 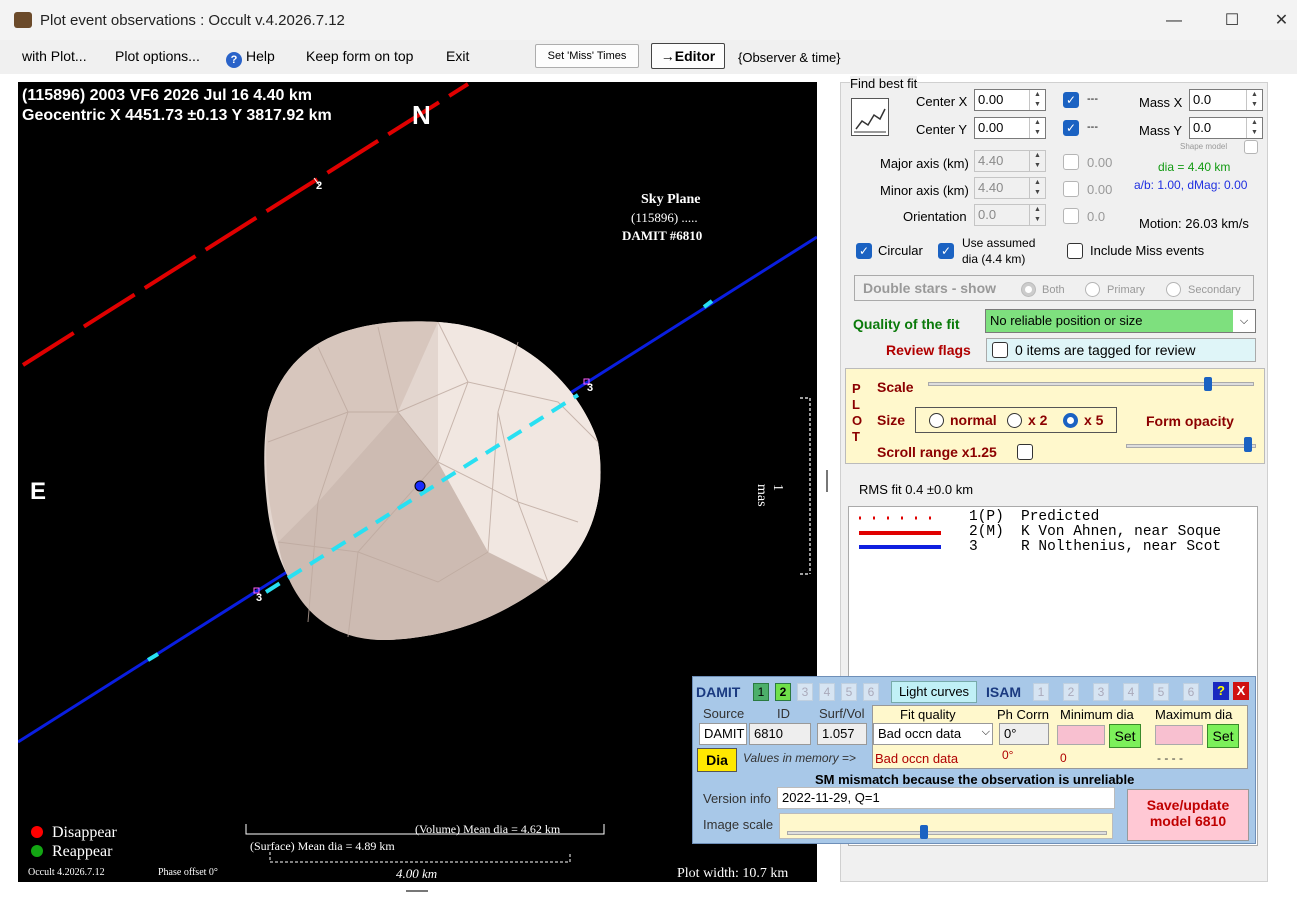 What do you see at coordinates (1251, 147) in the screenshot?
I see `shape-model-checkbox` at bounding box center [1251, 147].